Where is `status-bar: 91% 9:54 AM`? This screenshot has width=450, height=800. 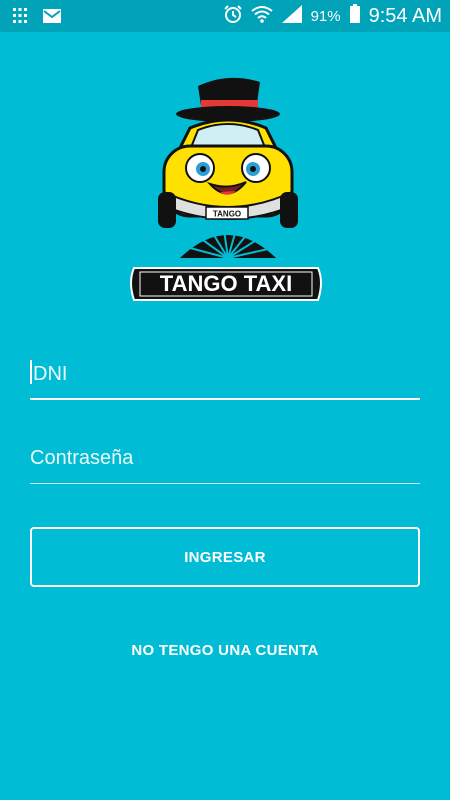 status-bar: 91% 9:54 AM is located at coordinates (225, 16).